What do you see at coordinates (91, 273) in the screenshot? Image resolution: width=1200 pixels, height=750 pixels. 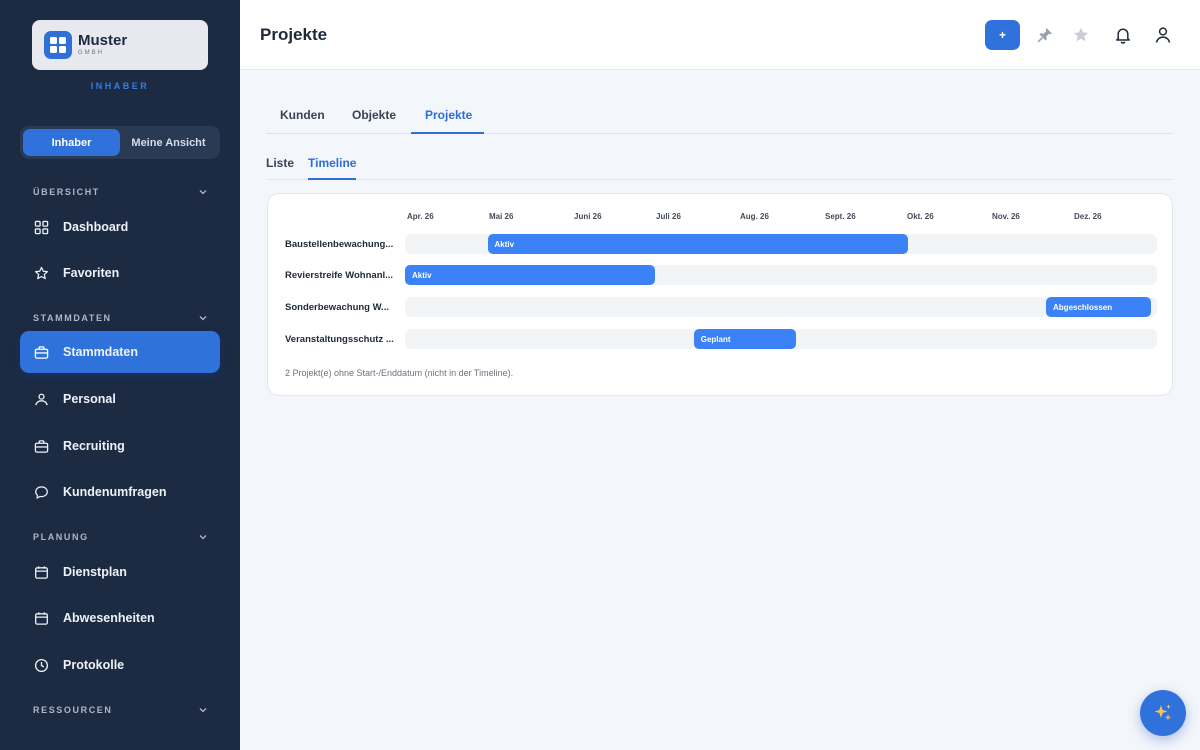 I see `sidebar-item-label: Favoriten` at bounding box center [91, 273].